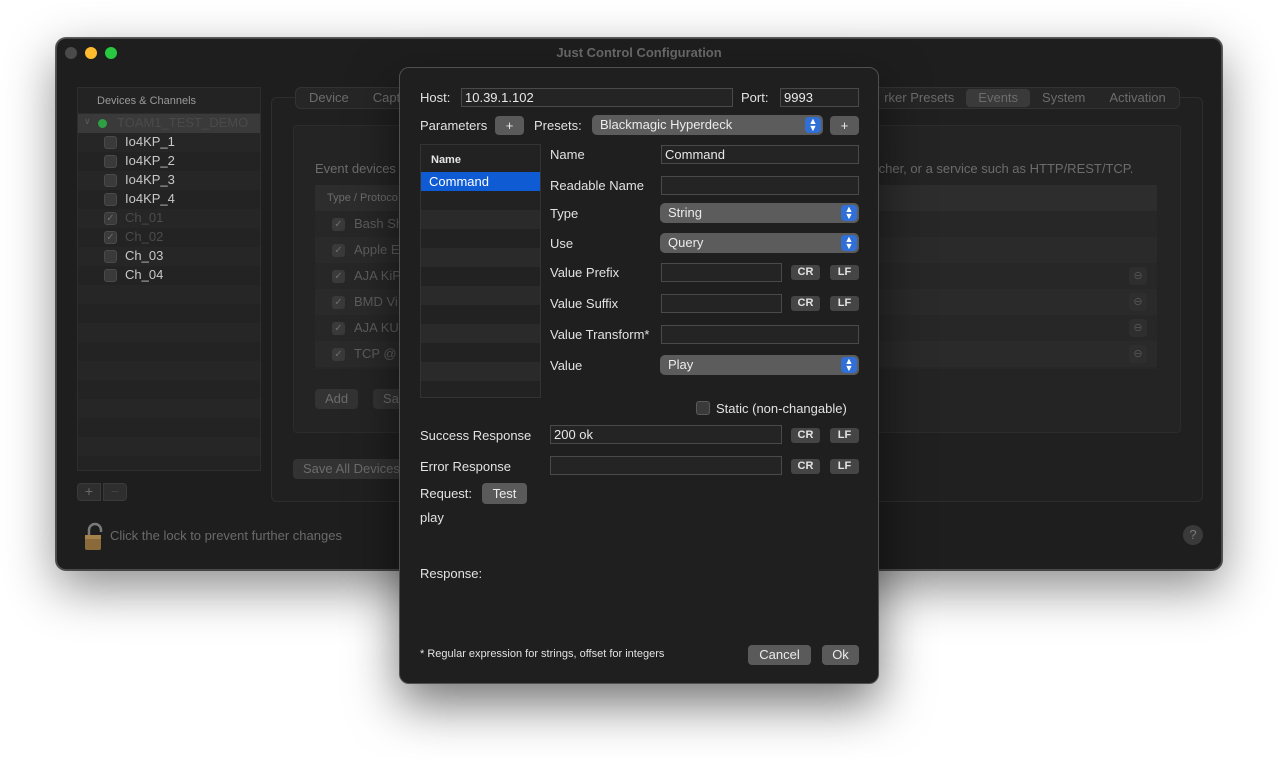 This screenshot has height=758, width=1278. What do you see at coordinates (759, 213) in the screenshot?
I see `type-popup: String ▲ ▼` at bounding box center [759, 213].